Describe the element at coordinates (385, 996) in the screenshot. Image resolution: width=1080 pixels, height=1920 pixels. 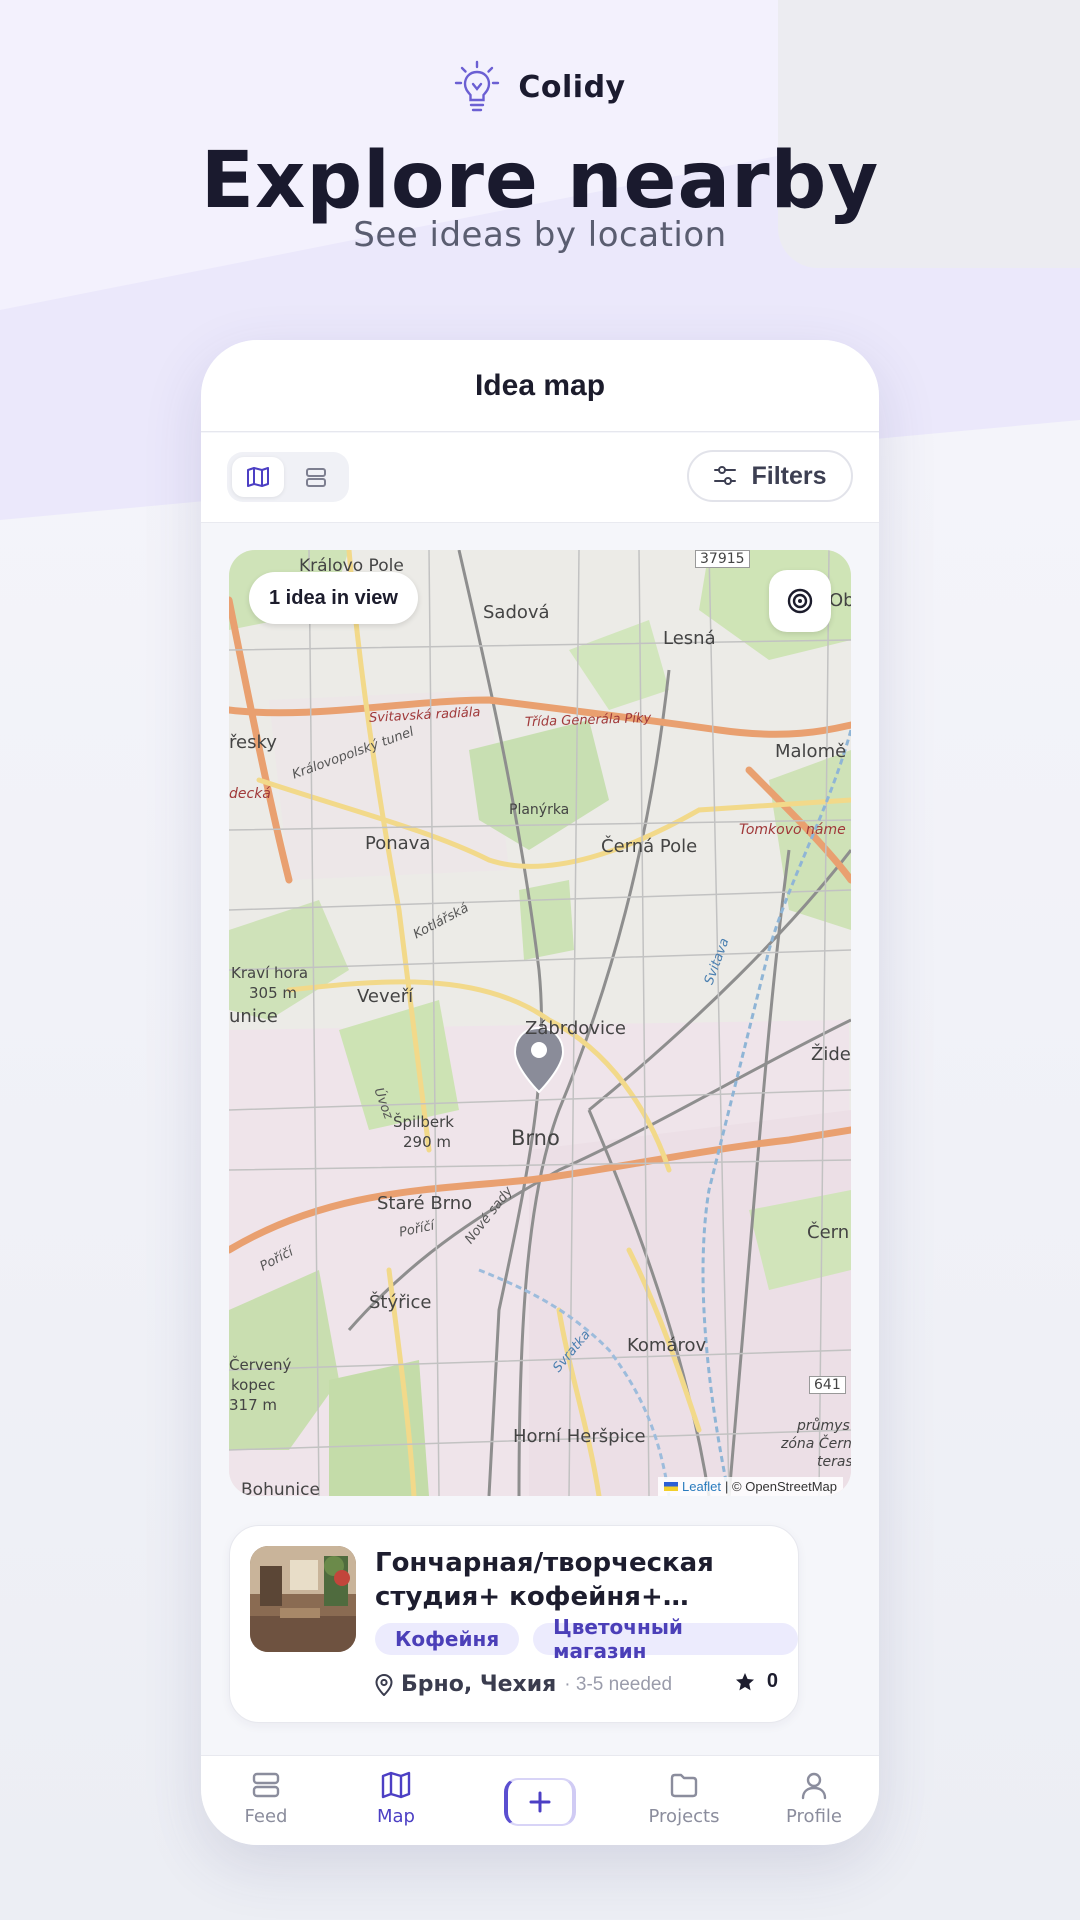
I see `map-label: Veveří` at that location.